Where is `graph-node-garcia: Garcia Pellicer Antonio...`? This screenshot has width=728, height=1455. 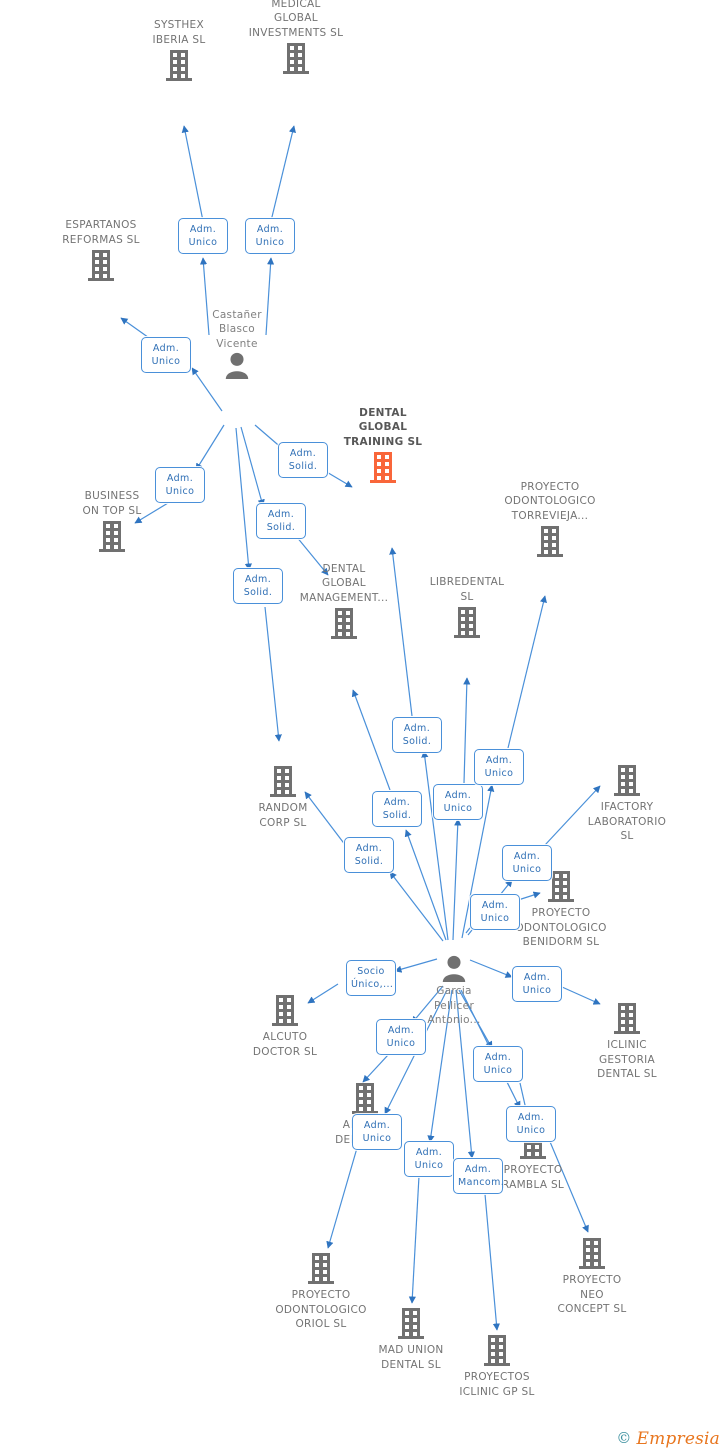 graph-node-garcia: Garcia Pellicer Antonio... is located at coordinates (454, 991).